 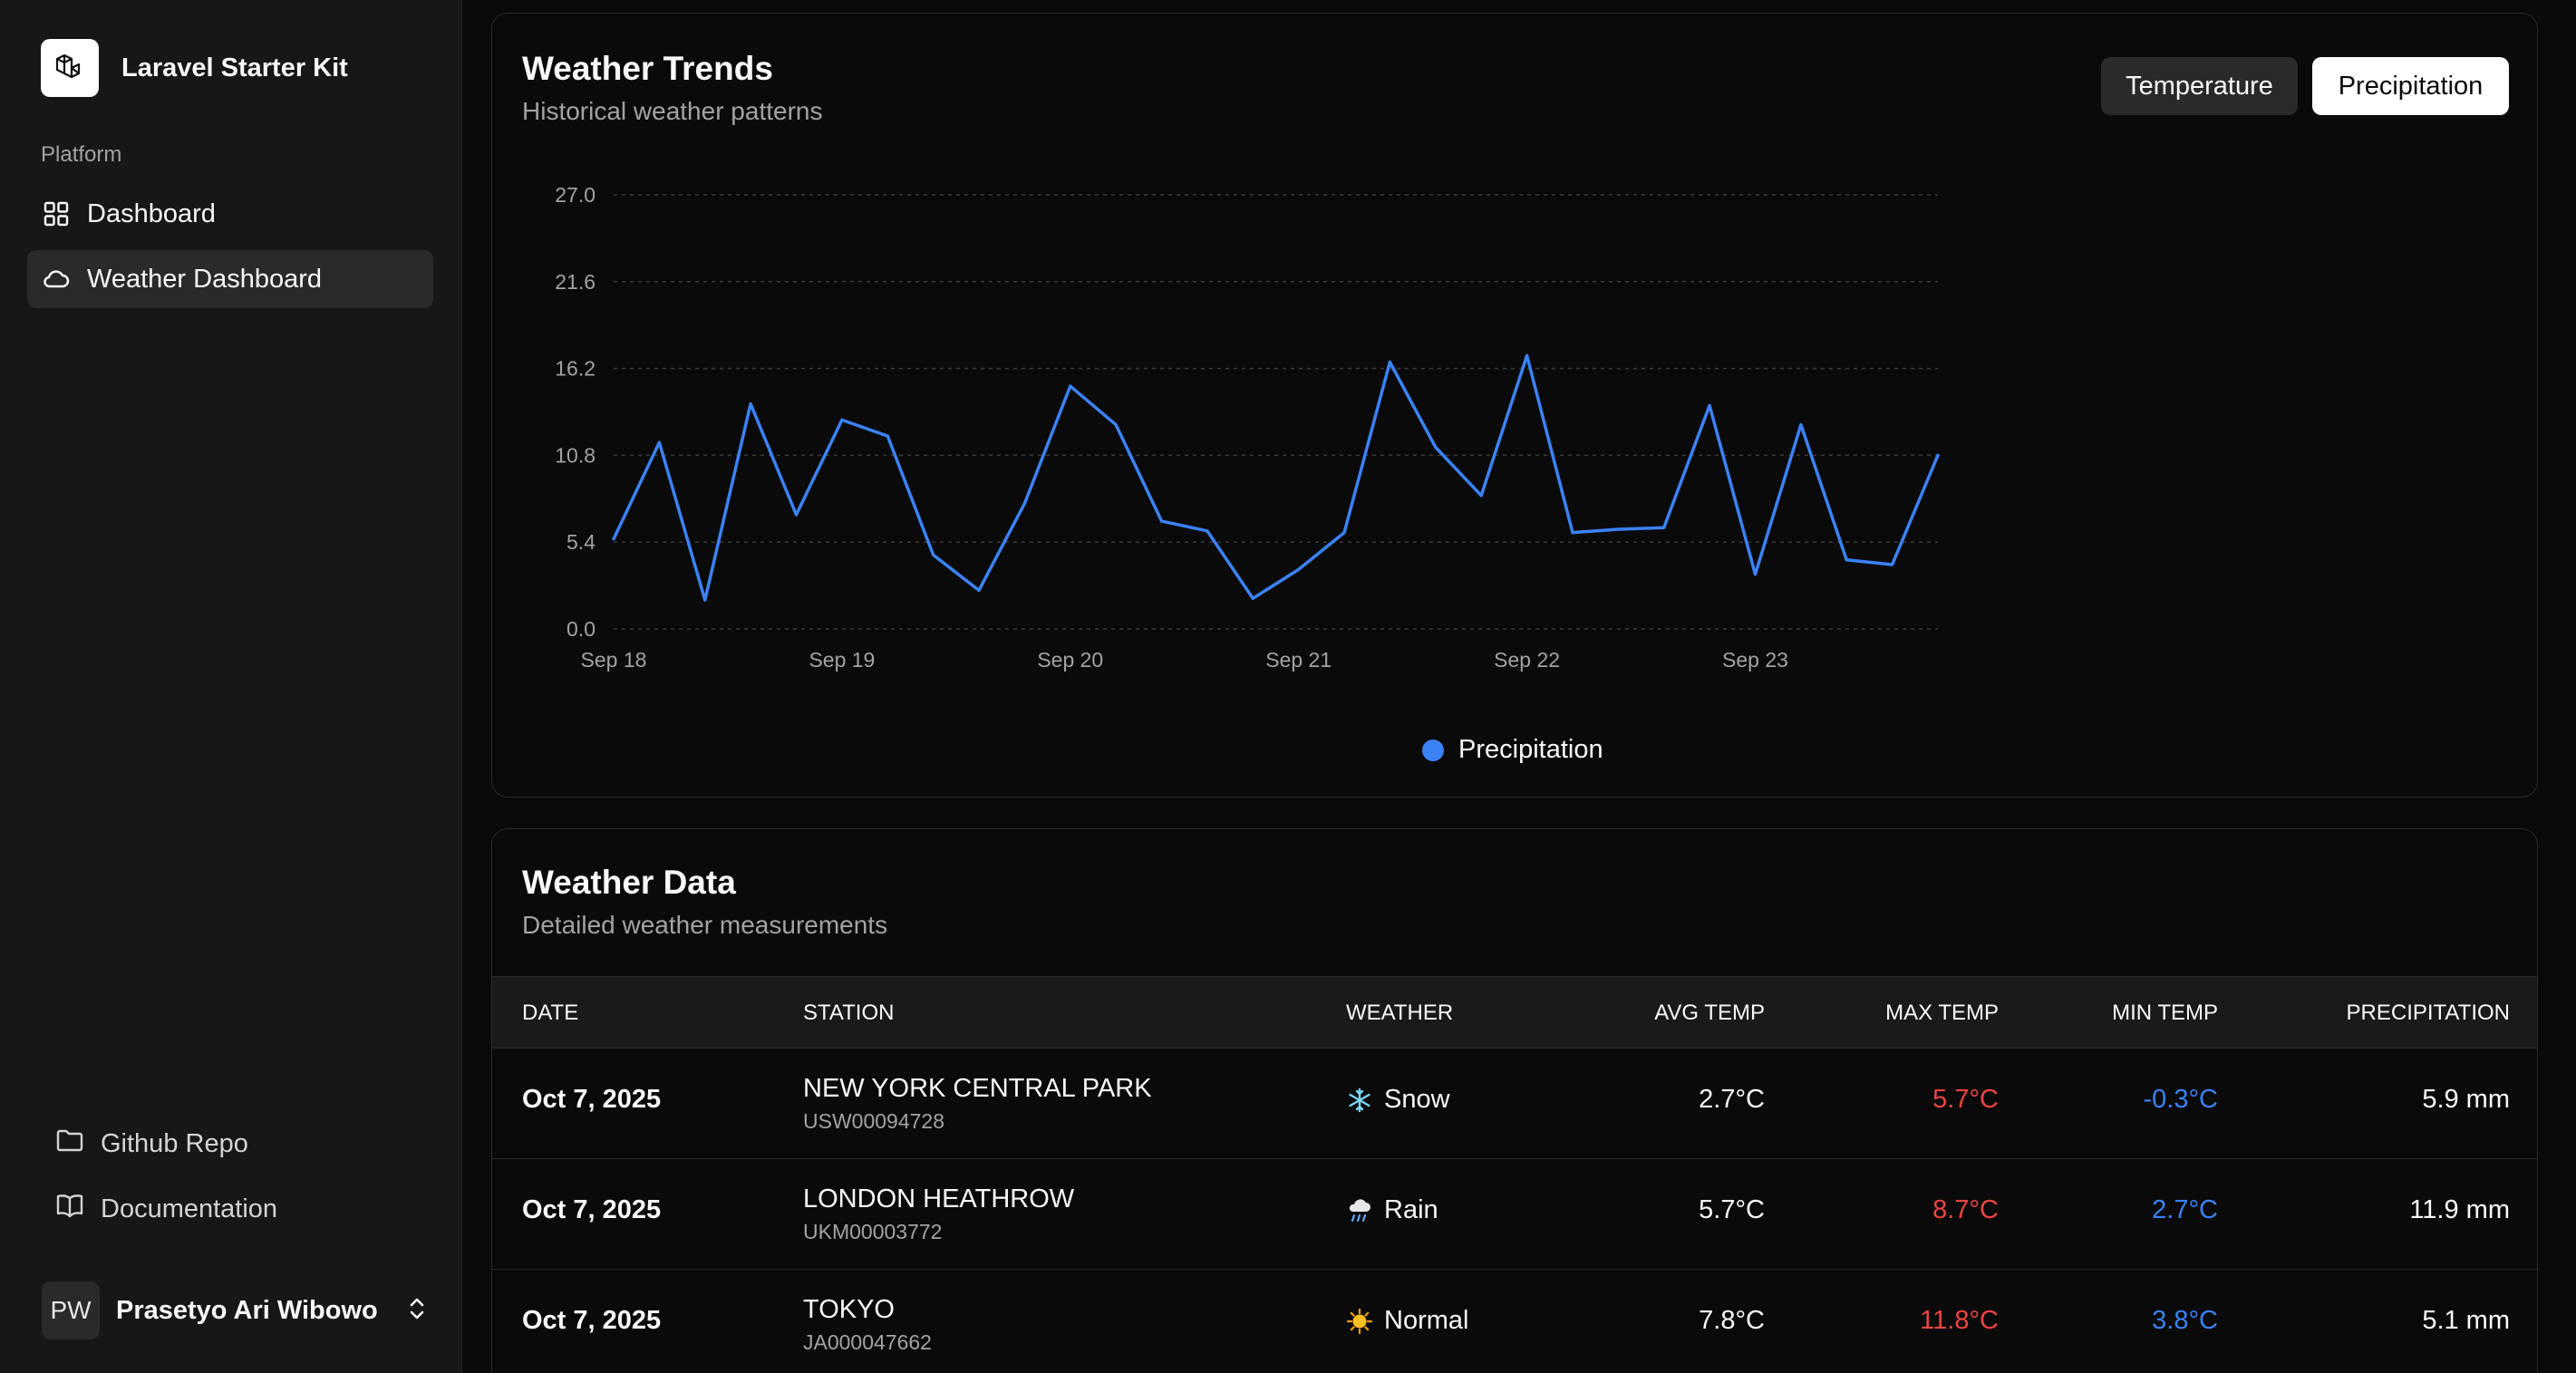 What do you see at coordinates (1732, 1099) in the screenshot?
I see `avg-temp-cell: 2.7°C` at bounding box center [1732, 1099].